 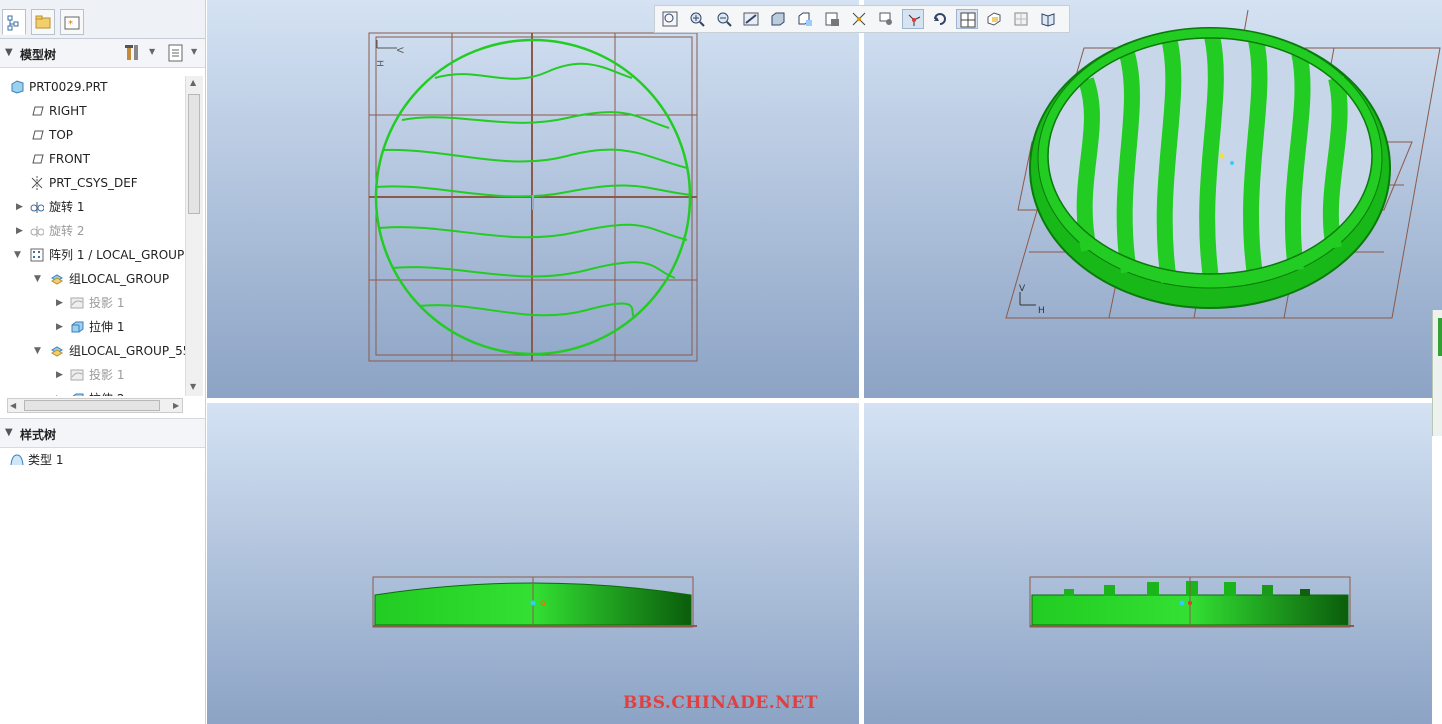 I want to click on repaint-button, so click(x=751, y=19).